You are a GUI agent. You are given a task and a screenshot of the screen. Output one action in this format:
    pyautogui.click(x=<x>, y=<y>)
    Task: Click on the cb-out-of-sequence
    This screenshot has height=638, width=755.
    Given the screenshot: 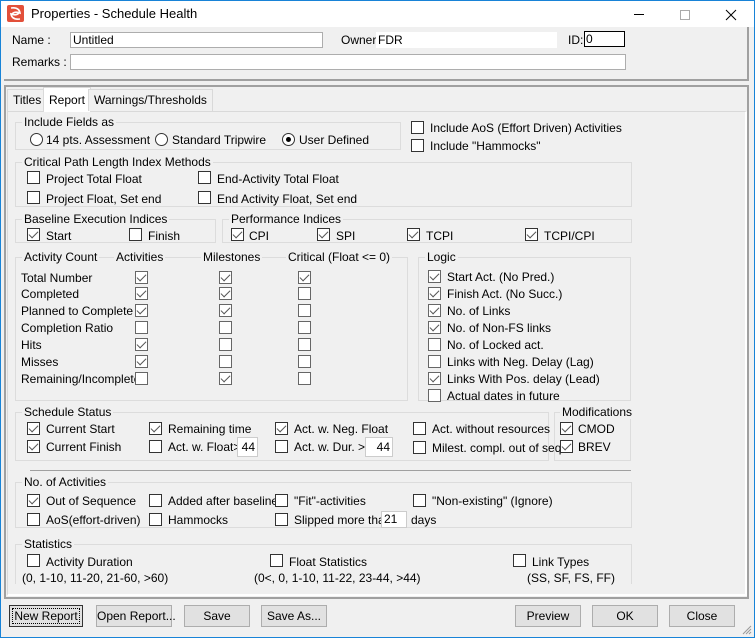 What is the action you would take?
    pyautogui.click(x=33, y=500)
    